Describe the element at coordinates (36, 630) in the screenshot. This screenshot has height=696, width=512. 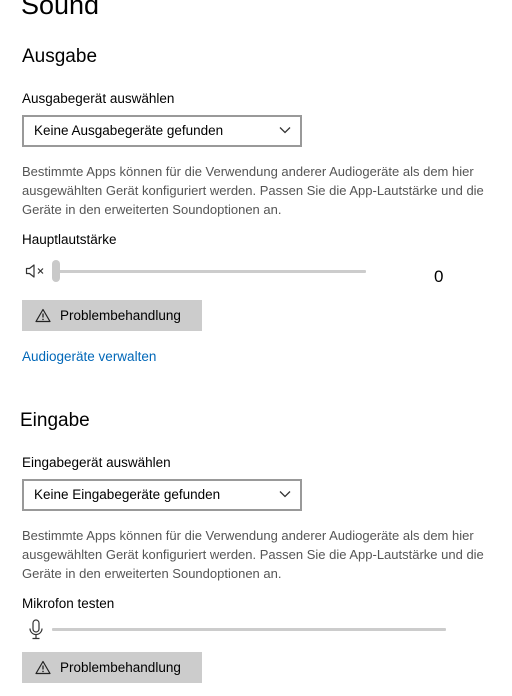
I see `microphone-icon` at that location.